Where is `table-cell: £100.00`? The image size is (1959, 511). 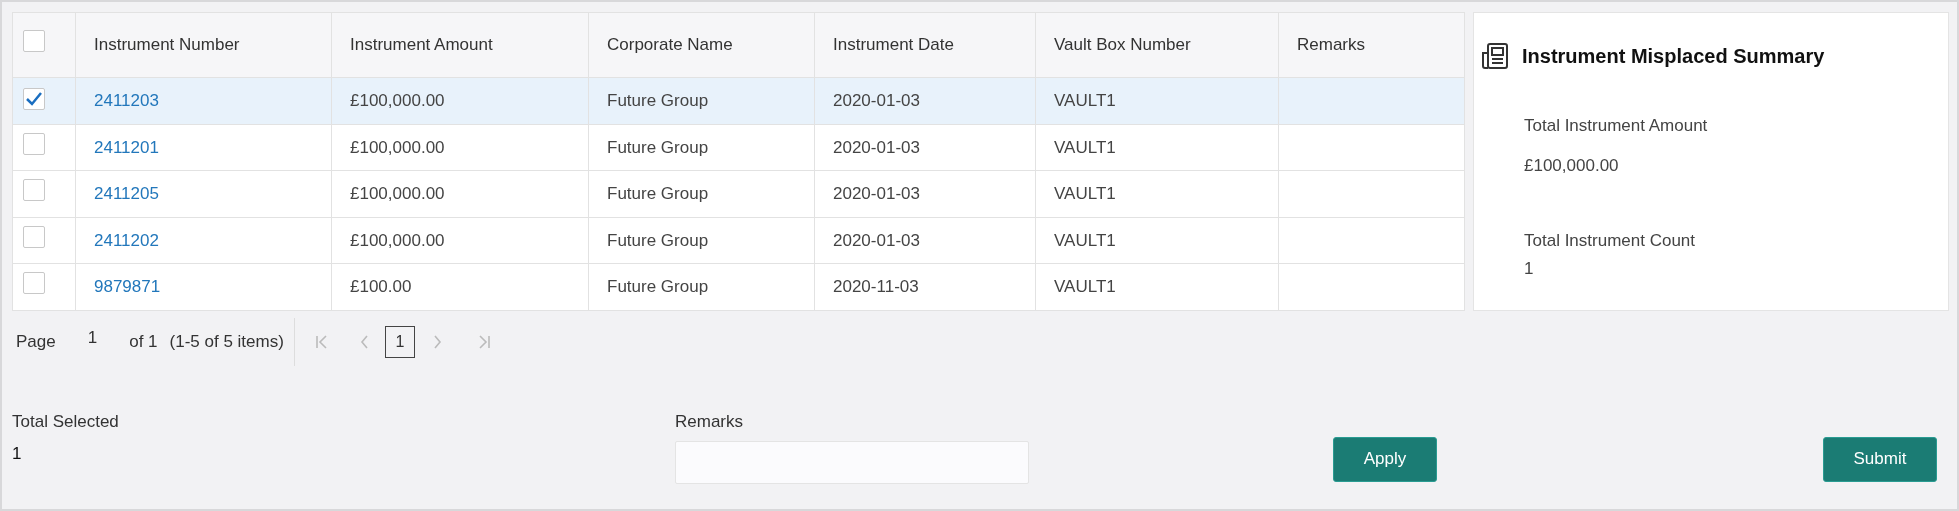 table-cell: £100.00 is located at coordinates (381, 287).